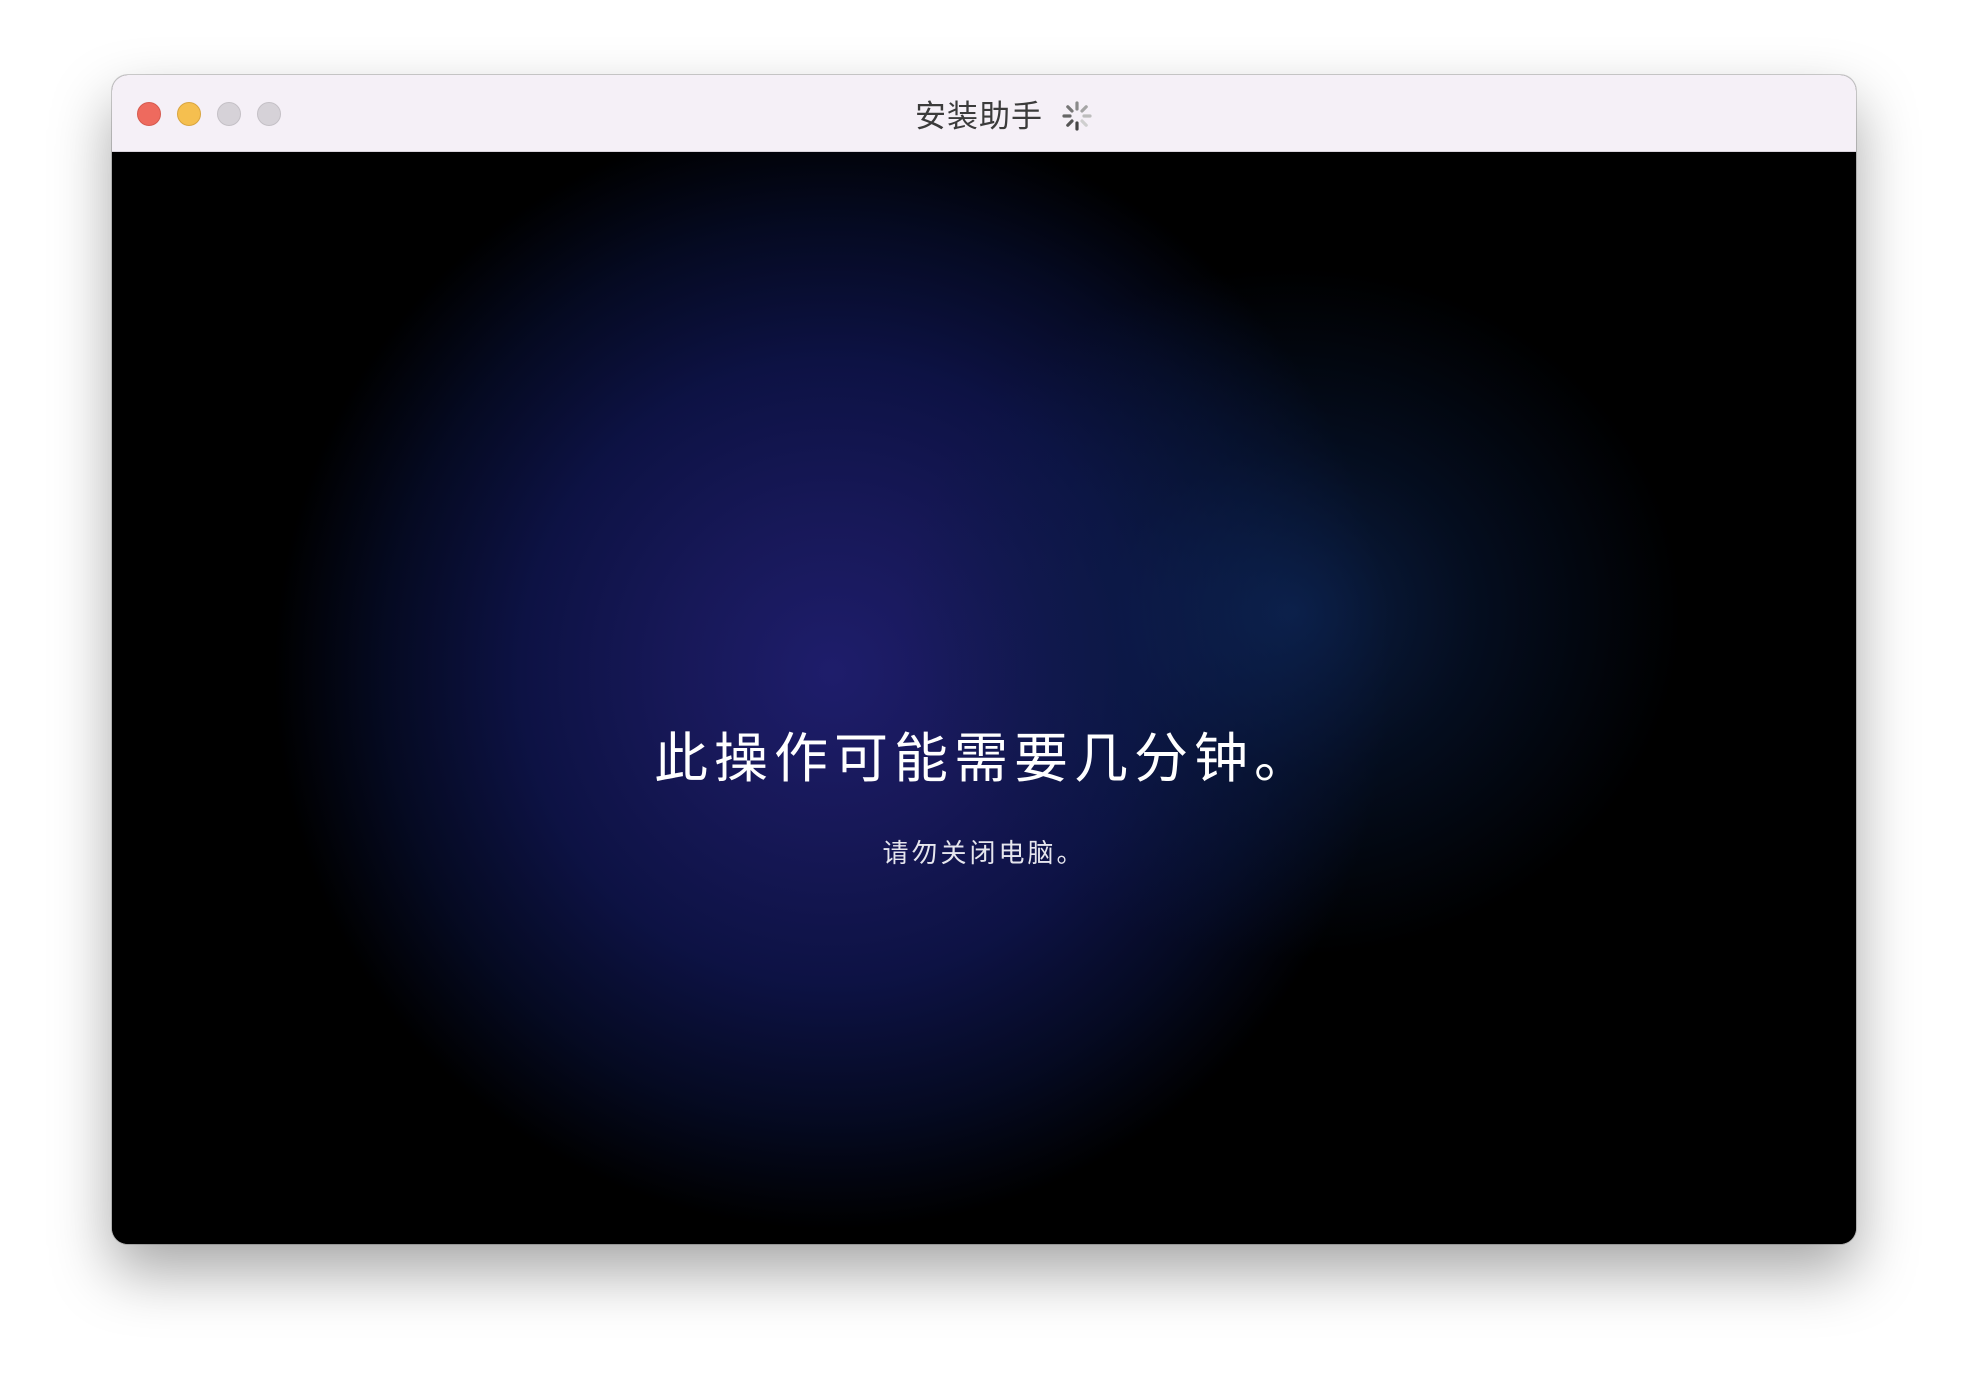 The width and height of the screenshot is (1968, 1392). Describe the element at coordinates (984, 854) in the screenshot. I see `progress-subtext: 请勿关闭电脑。` at that location.